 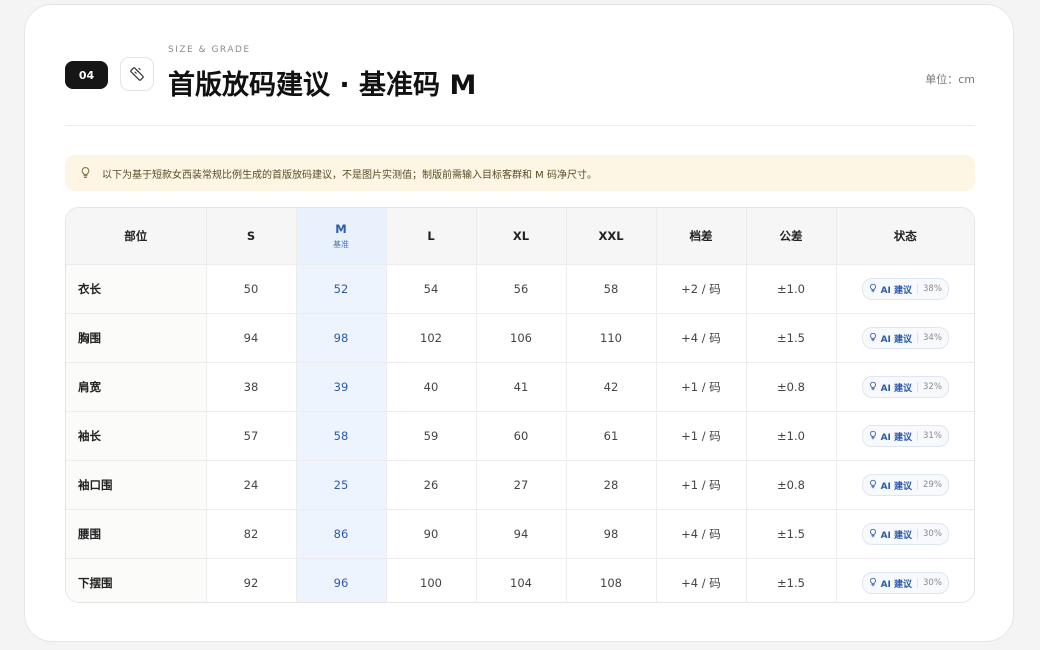 What do you see at coordinates (611, 580) in the screenshot?
I see `cell-xxl: 108` at bounding box center [611, 580].